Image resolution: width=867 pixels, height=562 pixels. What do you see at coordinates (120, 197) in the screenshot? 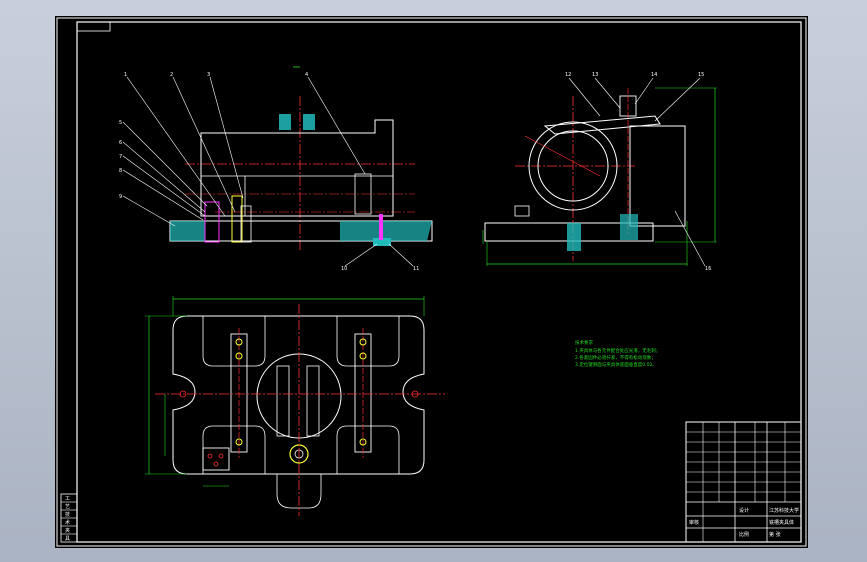
I see `balloon-9: 9` at bounding box center [120, 197].